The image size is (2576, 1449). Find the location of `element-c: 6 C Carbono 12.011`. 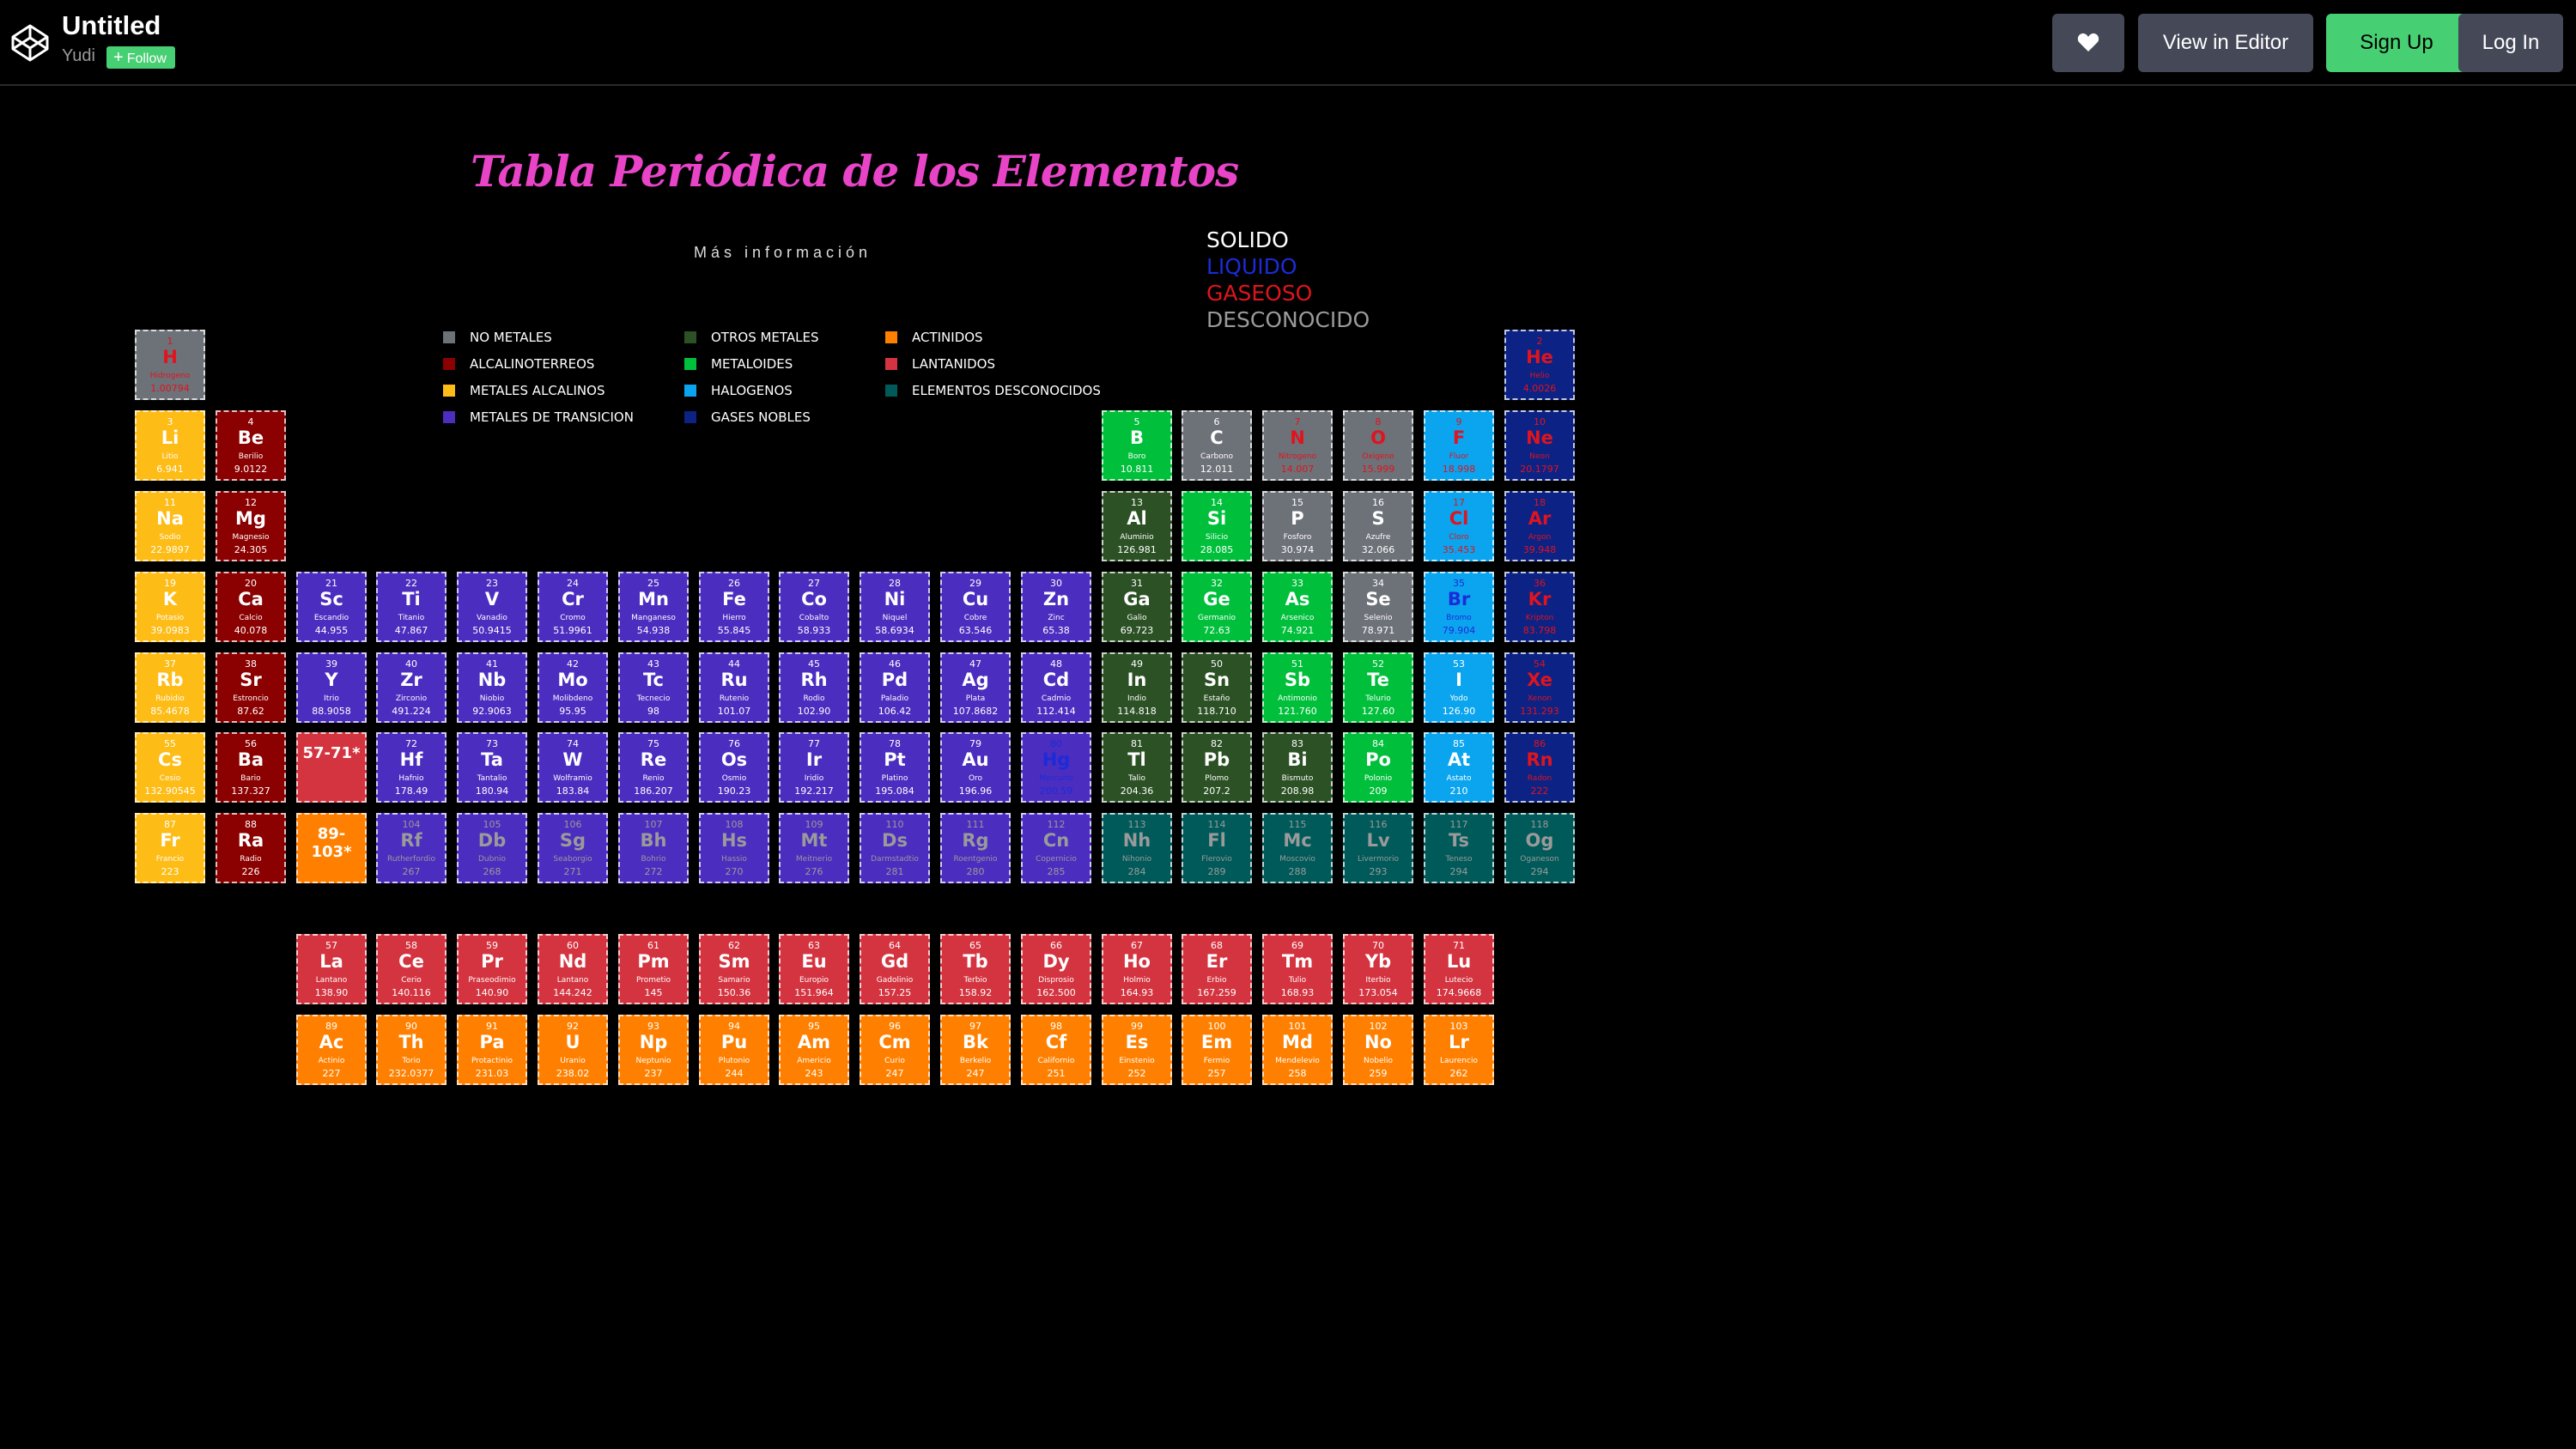

element-c: 6 C Carbono 12.011 is located at coordinates (1217, 445).